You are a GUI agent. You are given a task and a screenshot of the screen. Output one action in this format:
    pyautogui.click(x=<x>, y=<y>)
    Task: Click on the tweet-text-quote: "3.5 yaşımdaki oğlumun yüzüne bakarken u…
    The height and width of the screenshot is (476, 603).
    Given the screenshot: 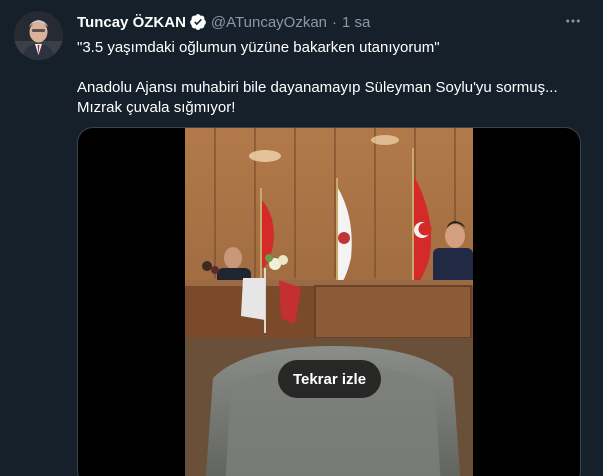 What is the action you would take?
    pyautogui.click(x=258, y=47)
    